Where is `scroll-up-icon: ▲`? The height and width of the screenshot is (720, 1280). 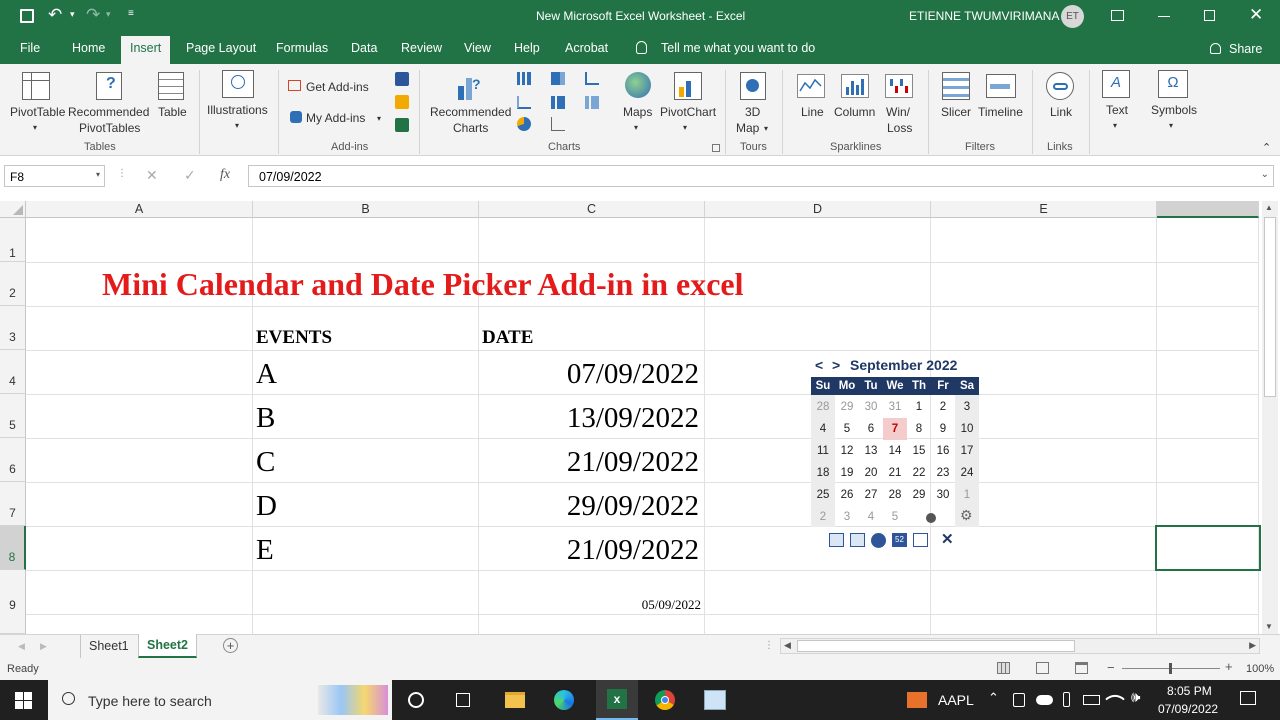
scroll-up-icon: ▲ is located at coordinates (1269, 207).